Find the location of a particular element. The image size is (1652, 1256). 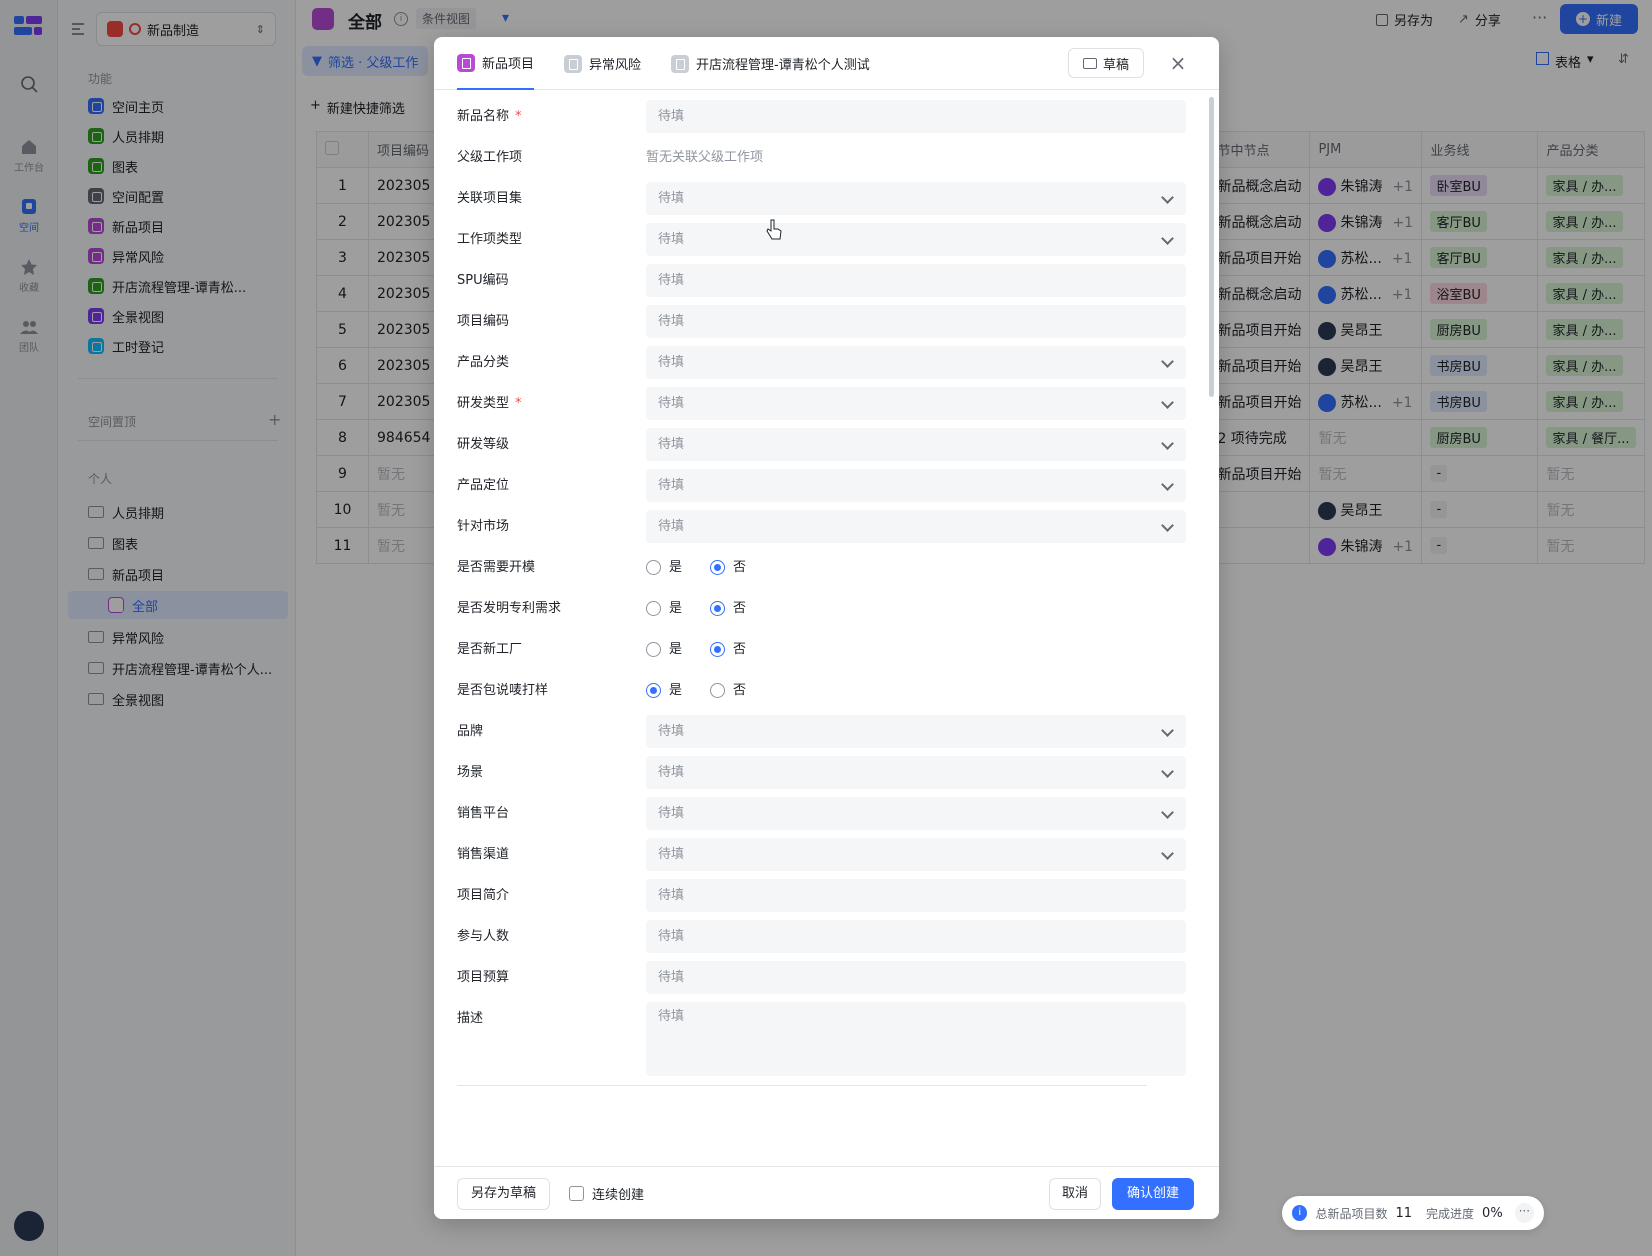

form-row: 研发类型 * 待填 is located at coordinates (821, 403).